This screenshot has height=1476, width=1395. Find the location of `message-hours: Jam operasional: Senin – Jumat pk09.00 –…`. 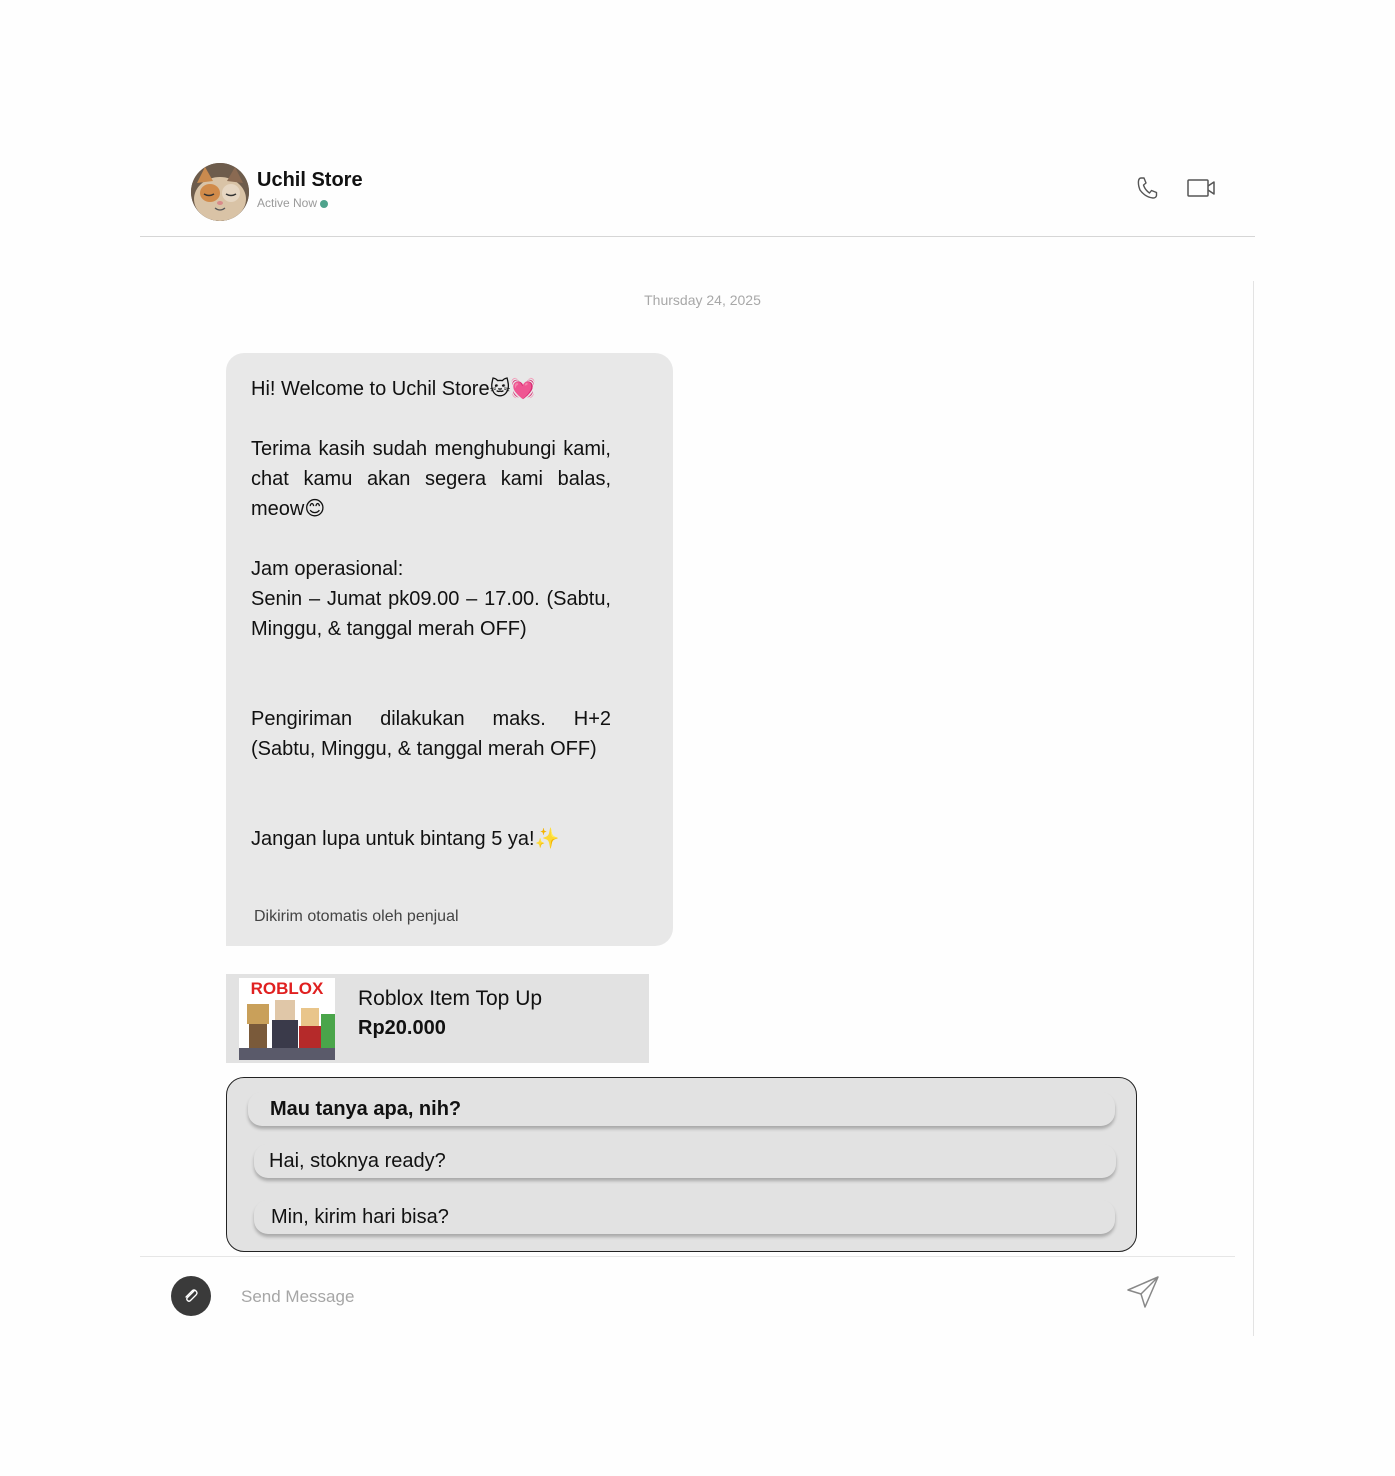

message-hours: Jam operasional: Senin – Jumat pk09.00 –… is located at coordinates (431, 599).